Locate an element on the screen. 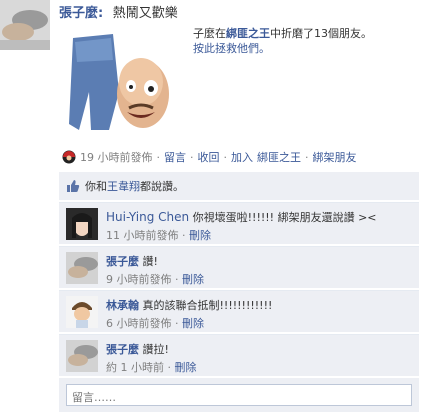 The image size is (421, 415). liker-name: 王韋翔 is located at coordinates (123, 186).